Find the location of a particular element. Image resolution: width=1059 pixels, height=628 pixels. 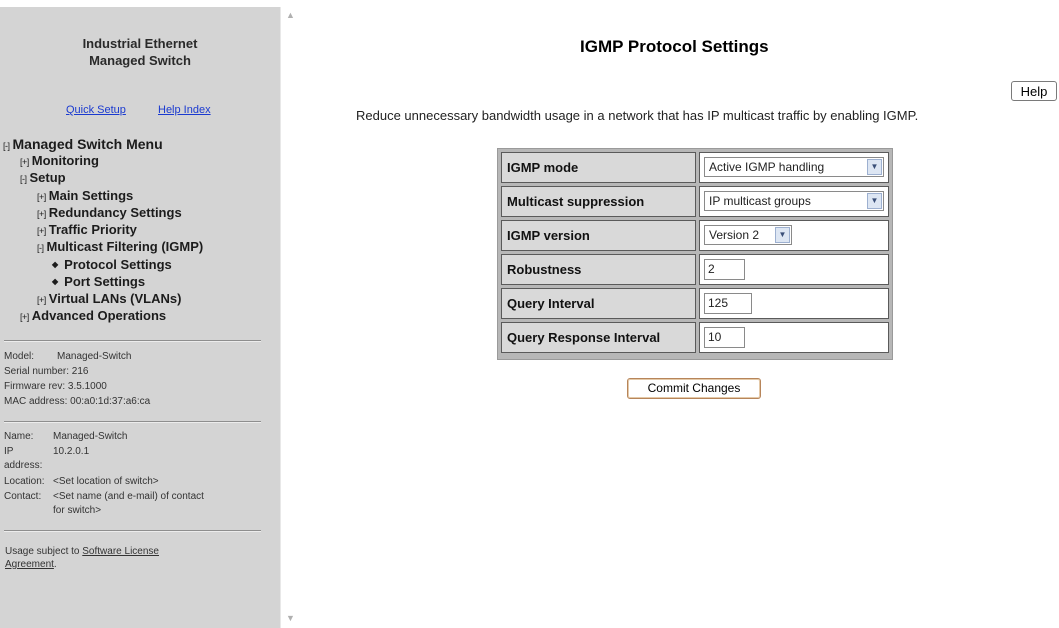

menu-item-virtual-lans: [+] Virtual LANs (VLANs) is located at coordinates (109, 298).